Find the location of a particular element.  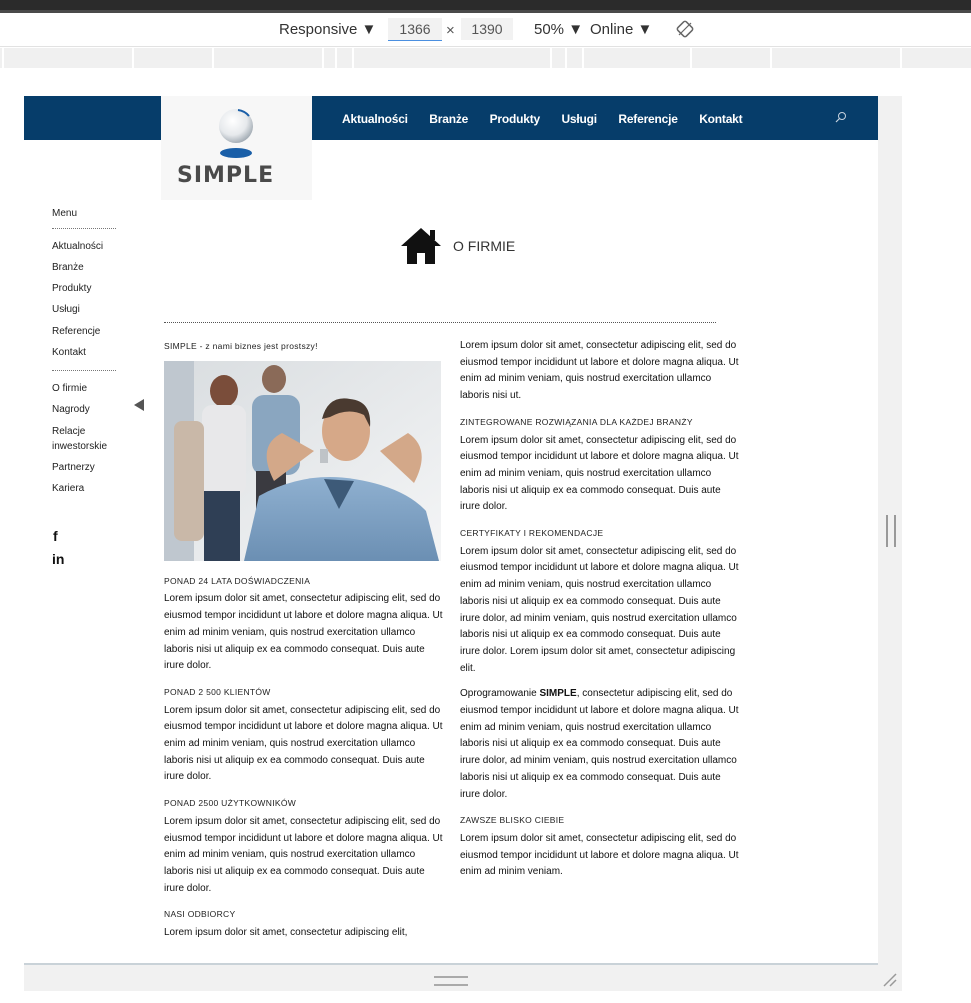

side-item-aktualnosci: Aktualności is located at coordinates (77, 246).